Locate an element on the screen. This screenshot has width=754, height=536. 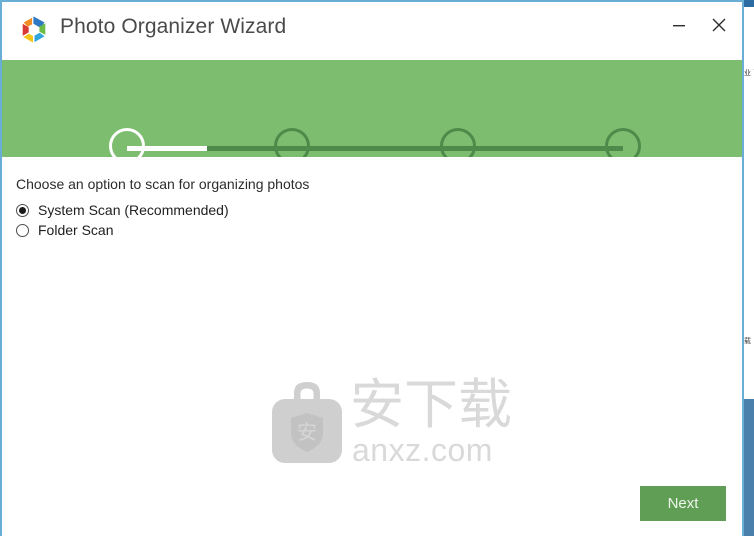
minimize-button is located at coordinates (679, 25).